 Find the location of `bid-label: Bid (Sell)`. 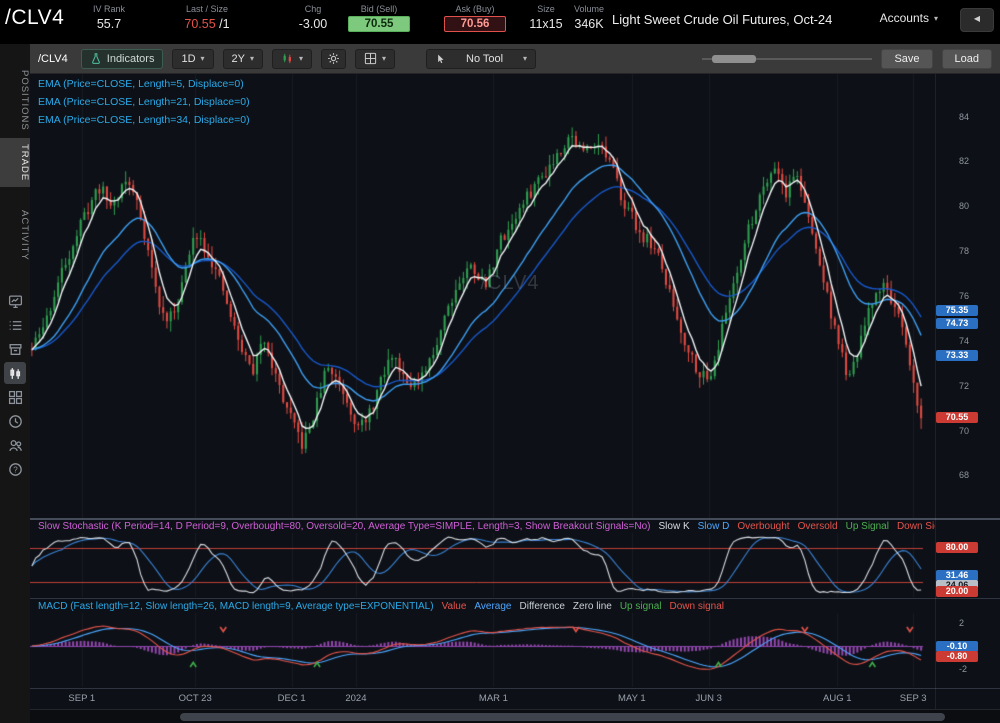

bid-label: Bid (Sell) is located at coordinates (379, 9).